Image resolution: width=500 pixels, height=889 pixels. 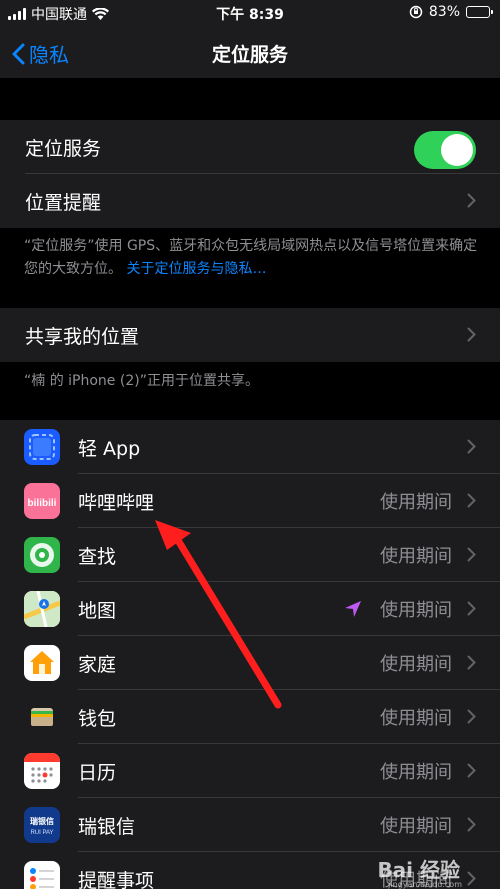 I want to click on calendar-icon, so click(x=42, y=771).